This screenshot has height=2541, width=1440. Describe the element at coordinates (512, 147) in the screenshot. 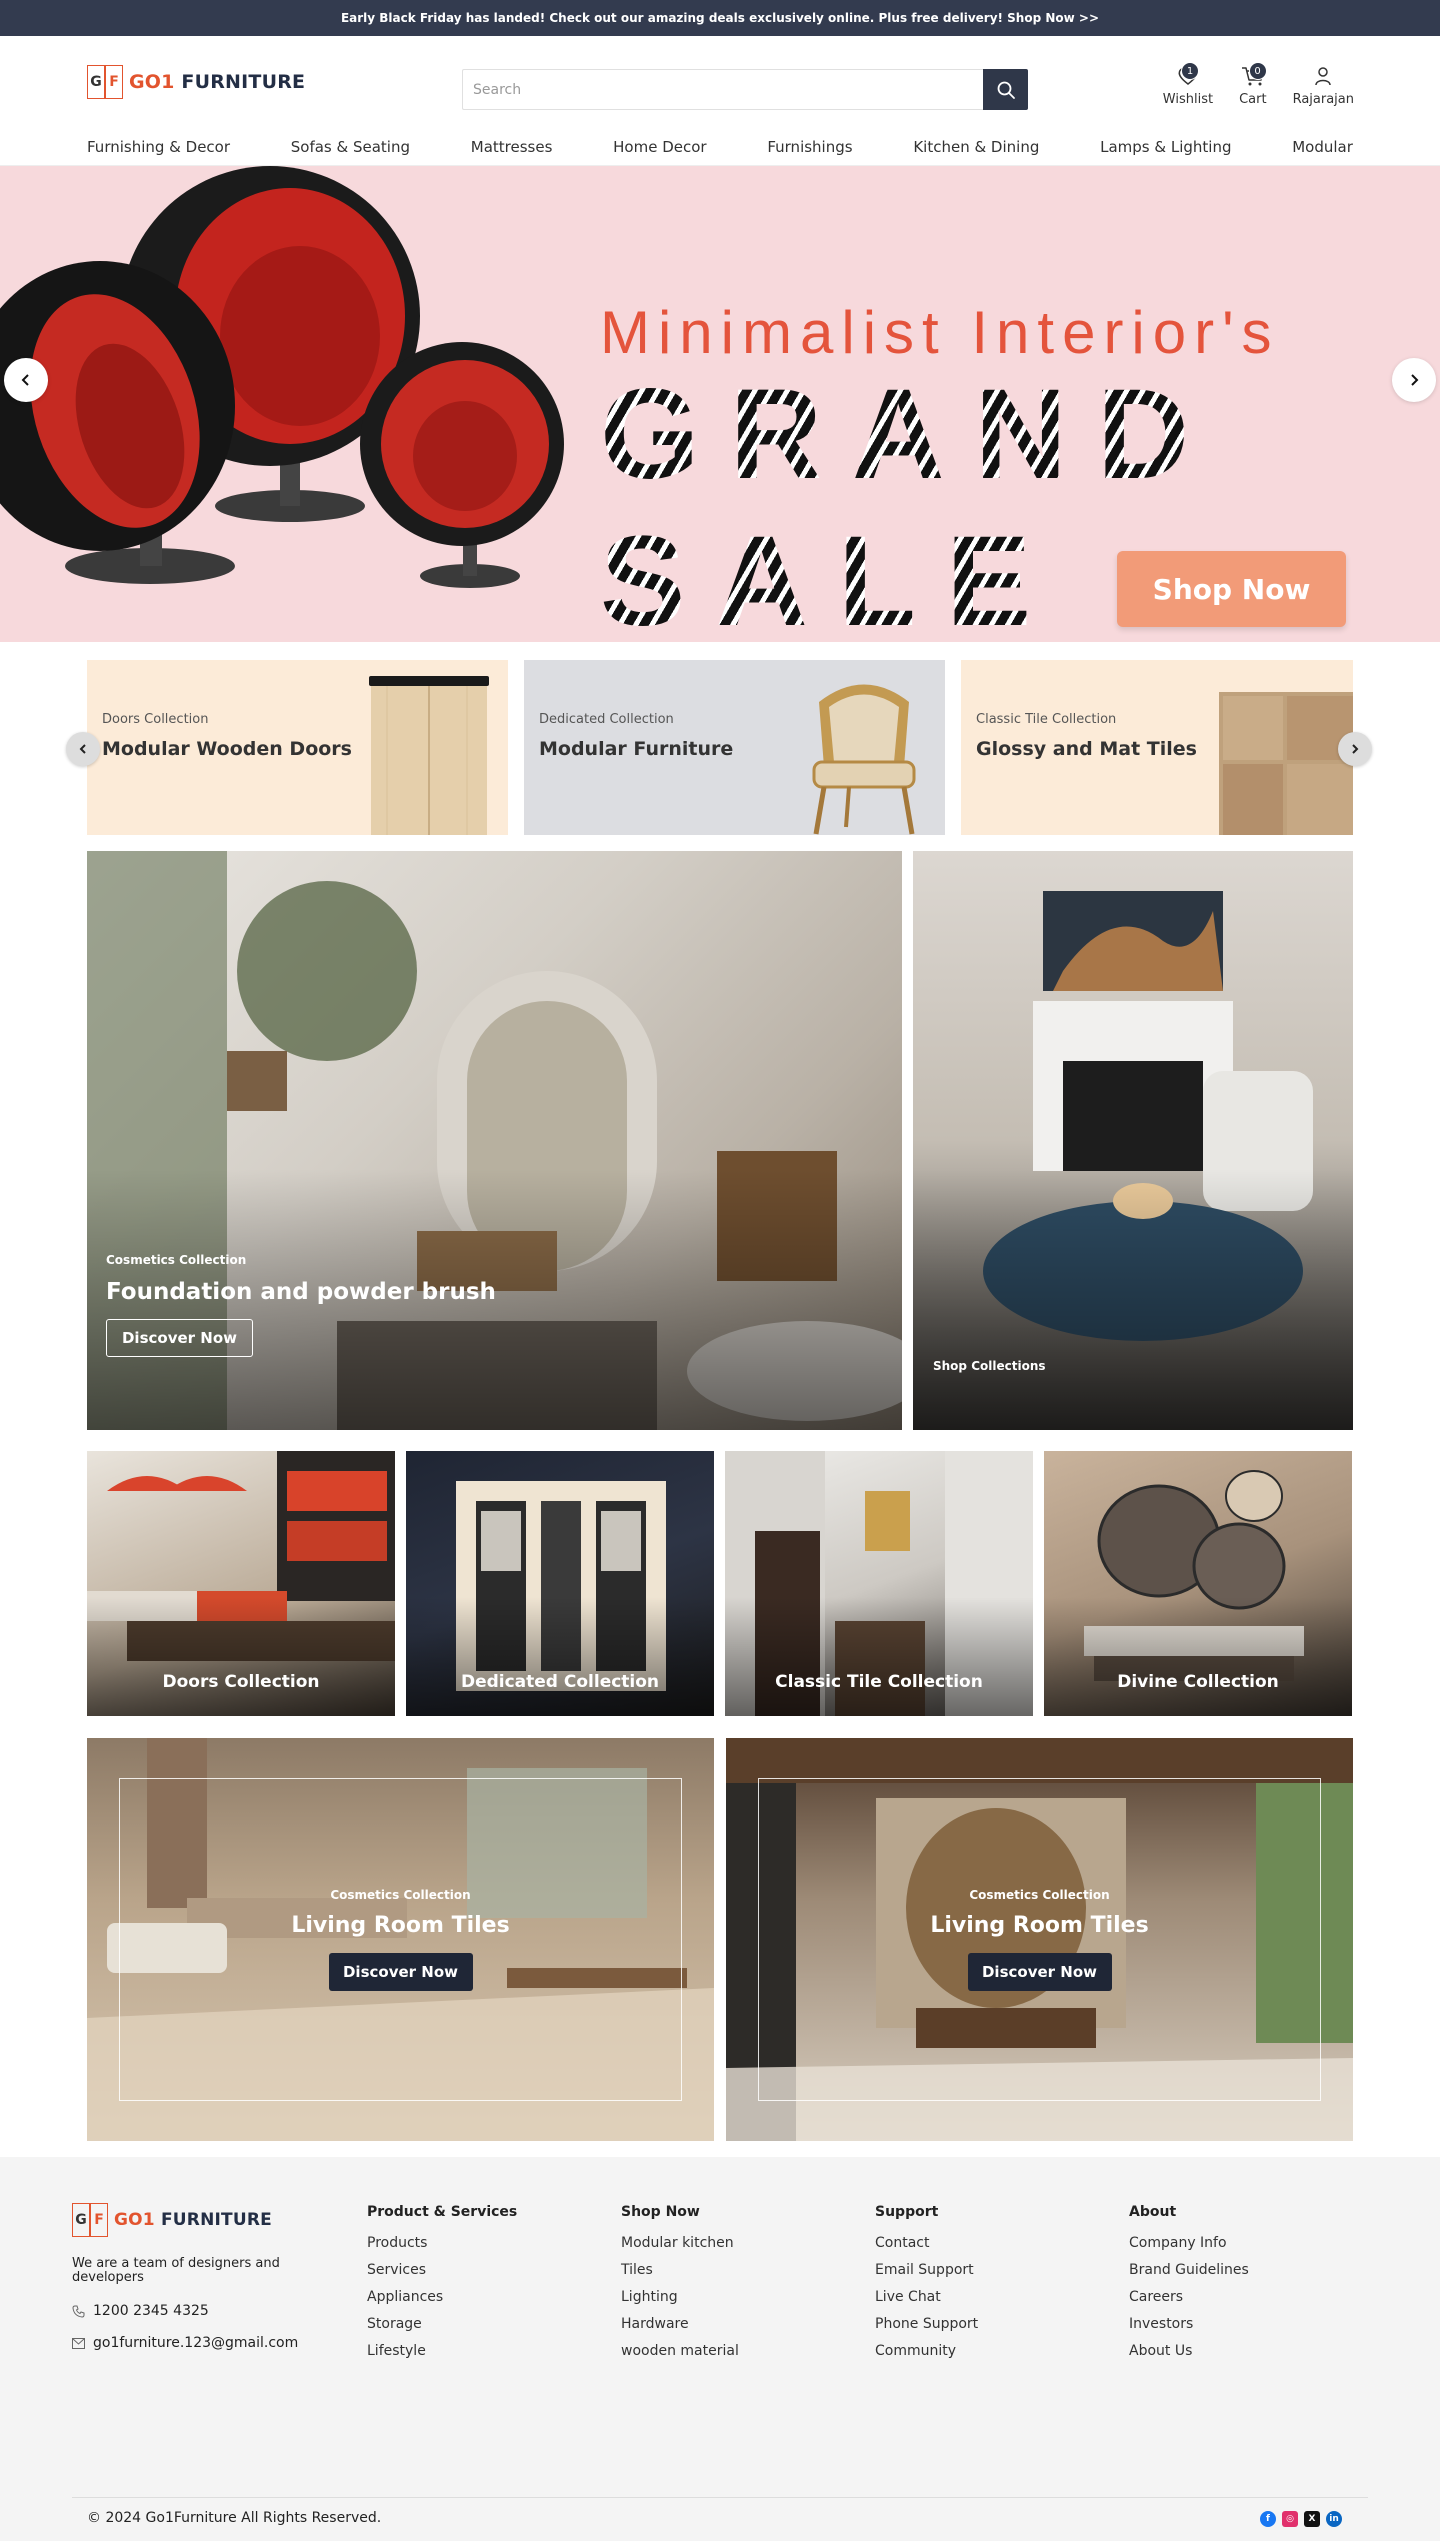

I see `nav-item-mattresses: Mattresses` at that location.